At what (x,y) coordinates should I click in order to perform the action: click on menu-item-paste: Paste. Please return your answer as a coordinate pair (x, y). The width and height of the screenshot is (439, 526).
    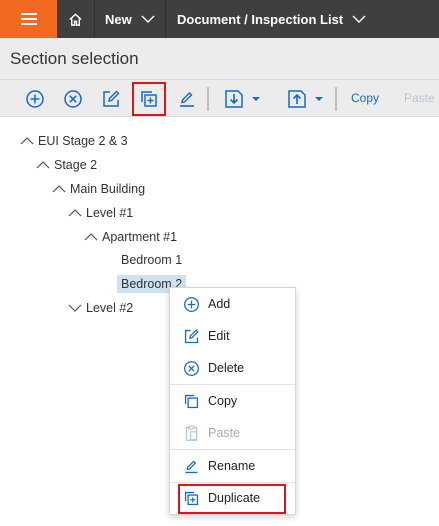
    Looking at the image, I should click on (232, 433).